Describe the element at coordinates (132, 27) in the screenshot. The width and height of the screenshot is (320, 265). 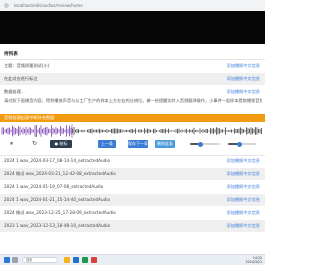
I see `video-preview` at that location.